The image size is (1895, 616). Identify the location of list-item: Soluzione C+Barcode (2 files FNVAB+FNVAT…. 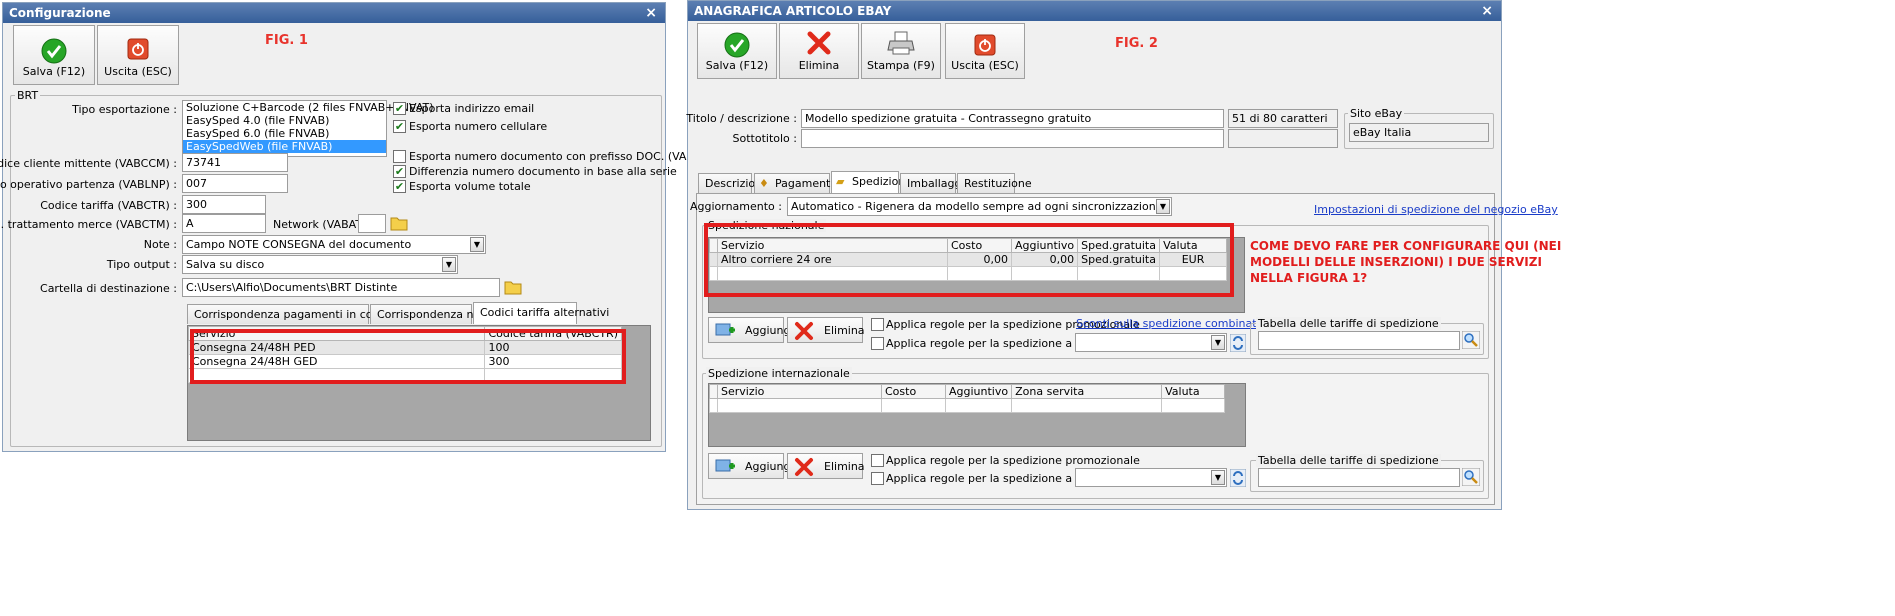
(308, 107).